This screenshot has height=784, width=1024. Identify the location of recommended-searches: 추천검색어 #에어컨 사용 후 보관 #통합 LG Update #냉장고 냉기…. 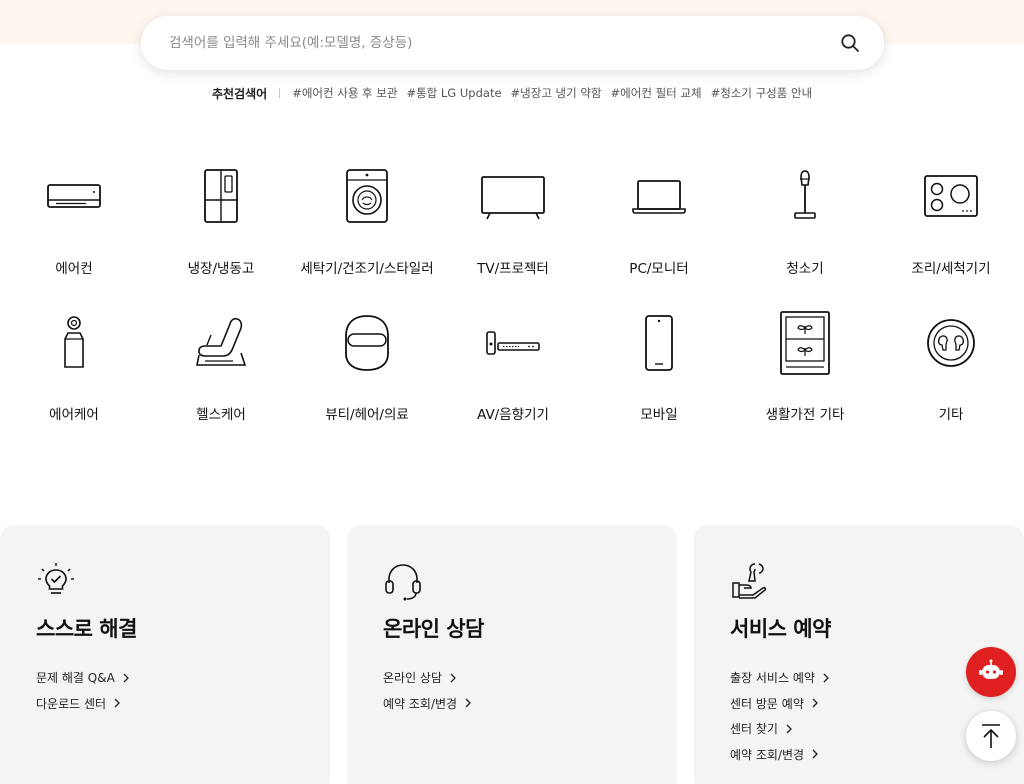
(516, 93).